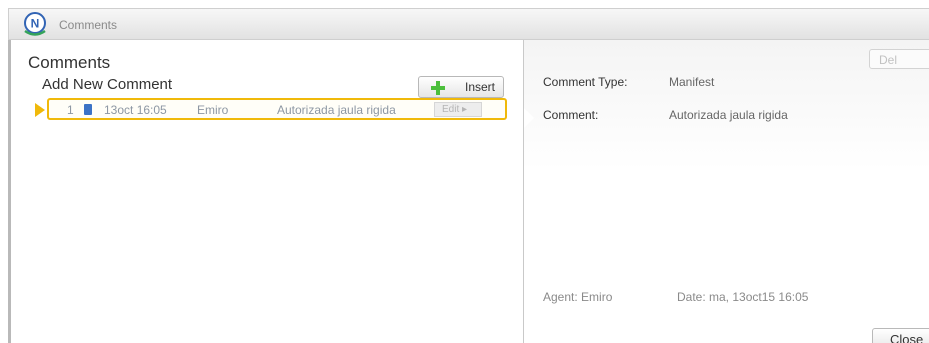  What do you see at coordinates (70, 110) in the screenshot?
I see `comment-number: 1` at bounding box center [70, 110].